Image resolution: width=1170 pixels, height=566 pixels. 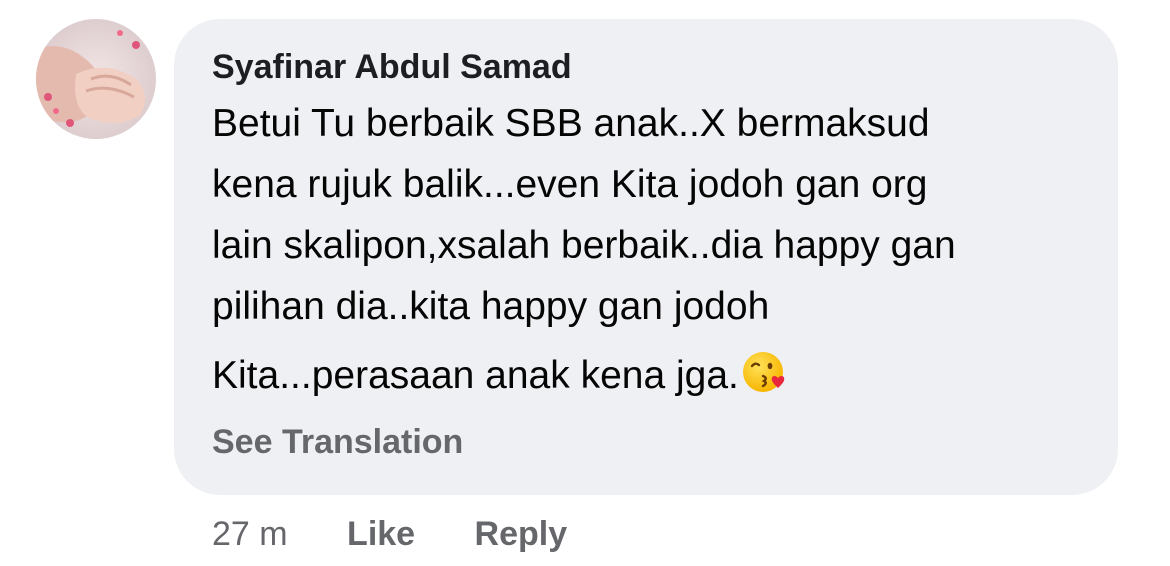 I want to click on like-button: Like, so click(x=381, y=534).